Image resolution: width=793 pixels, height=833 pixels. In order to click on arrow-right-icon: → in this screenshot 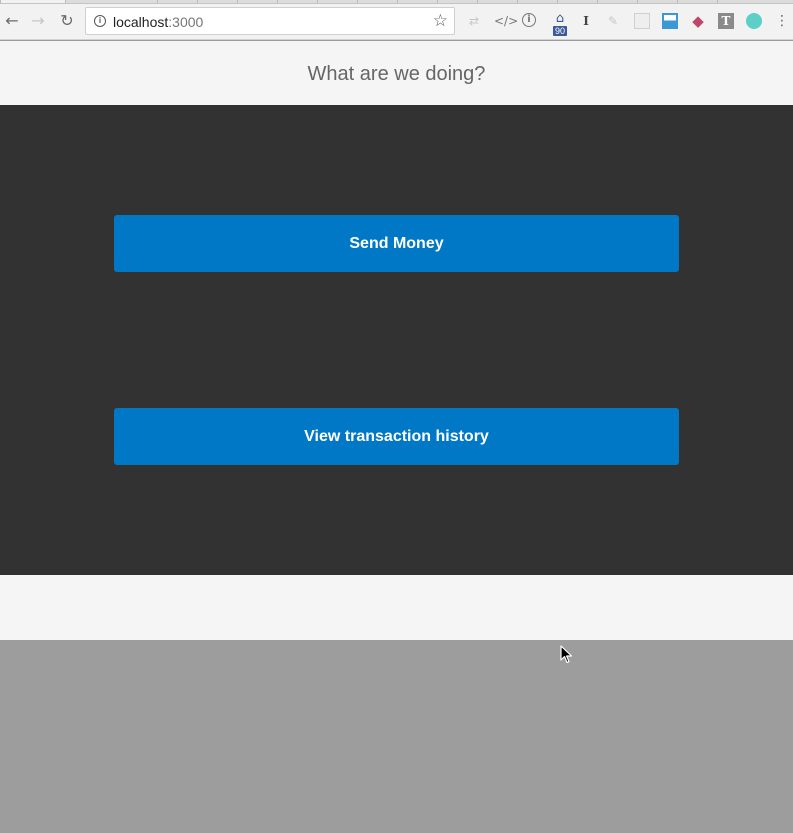, I will do `click(38, 20)`.